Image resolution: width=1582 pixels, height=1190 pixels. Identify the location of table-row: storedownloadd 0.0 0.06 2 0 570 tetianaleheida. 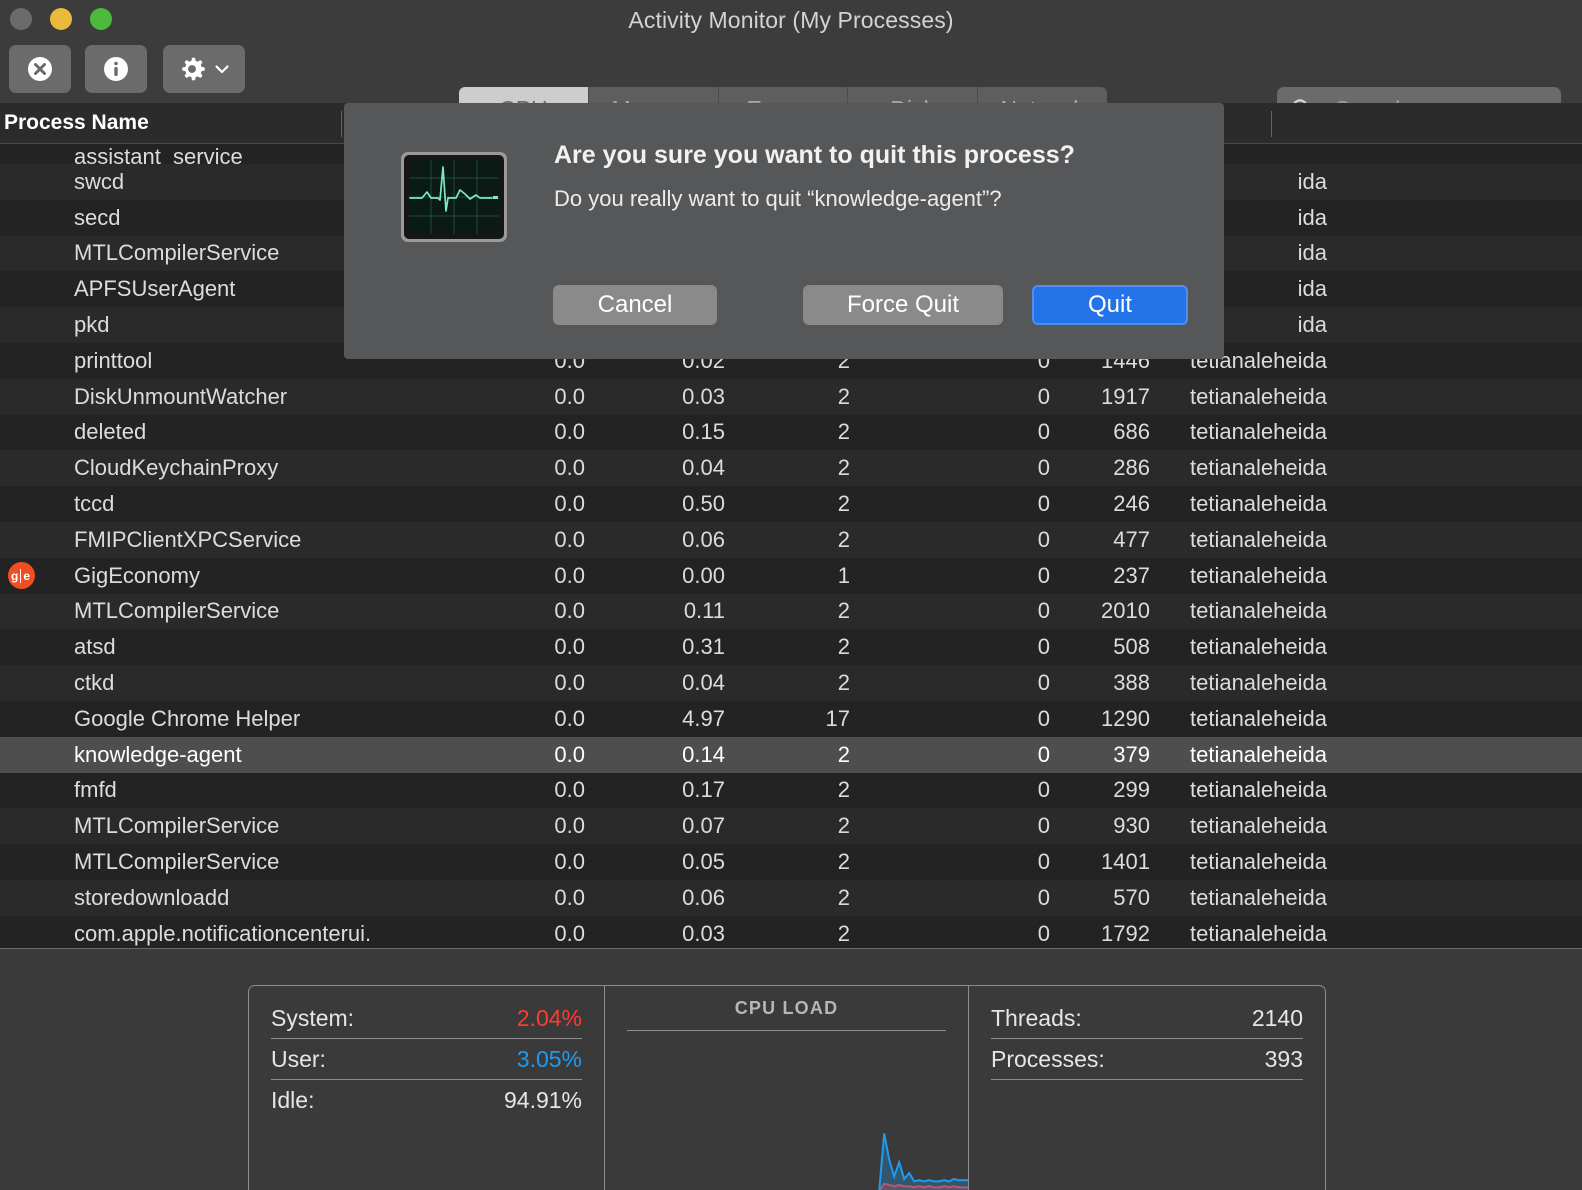
(791, 897).